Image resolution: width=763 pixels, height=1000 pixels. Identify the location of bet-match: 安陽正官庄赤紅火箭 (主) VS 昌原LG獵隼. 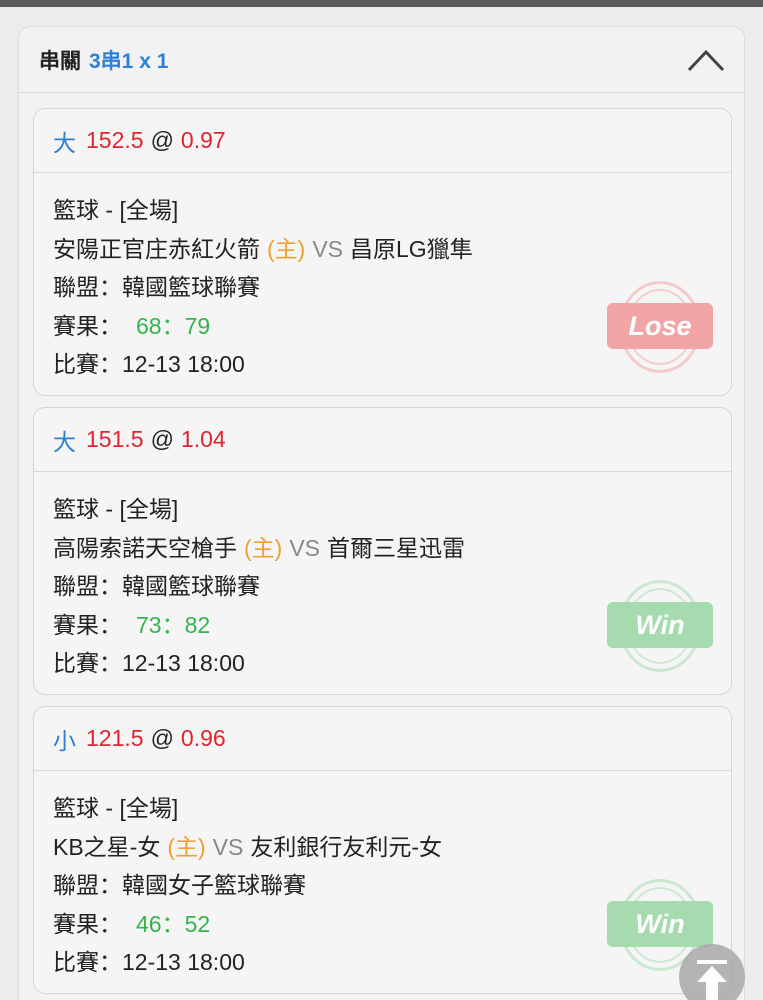
(392, 249).